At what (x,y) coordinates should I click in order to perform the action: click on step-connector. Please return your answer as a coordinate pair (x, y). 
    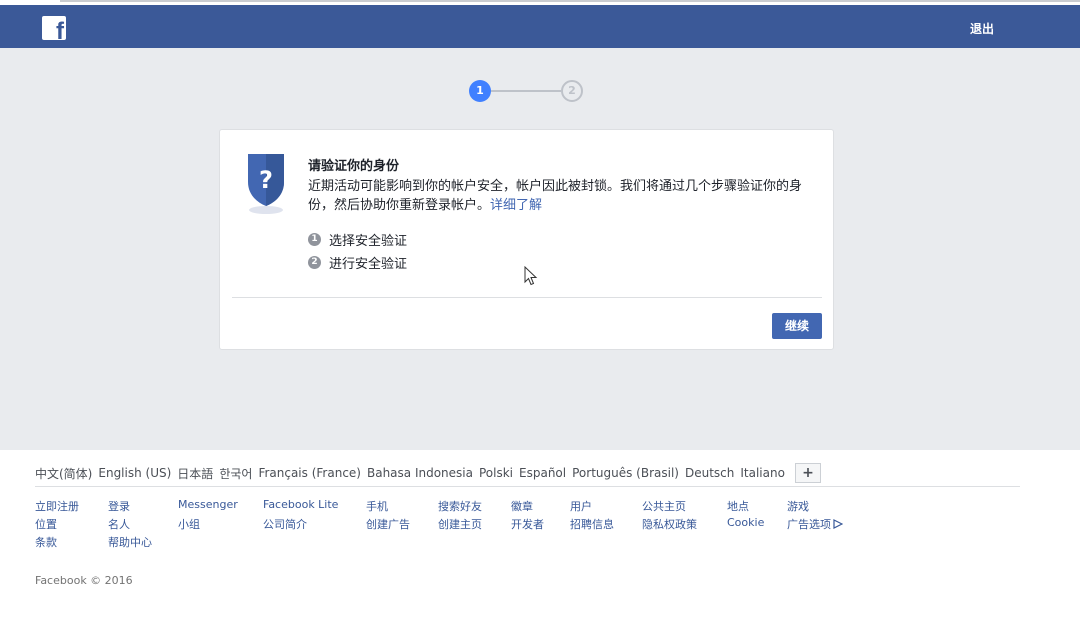
    Looking at the image, I should click on (526, 91).